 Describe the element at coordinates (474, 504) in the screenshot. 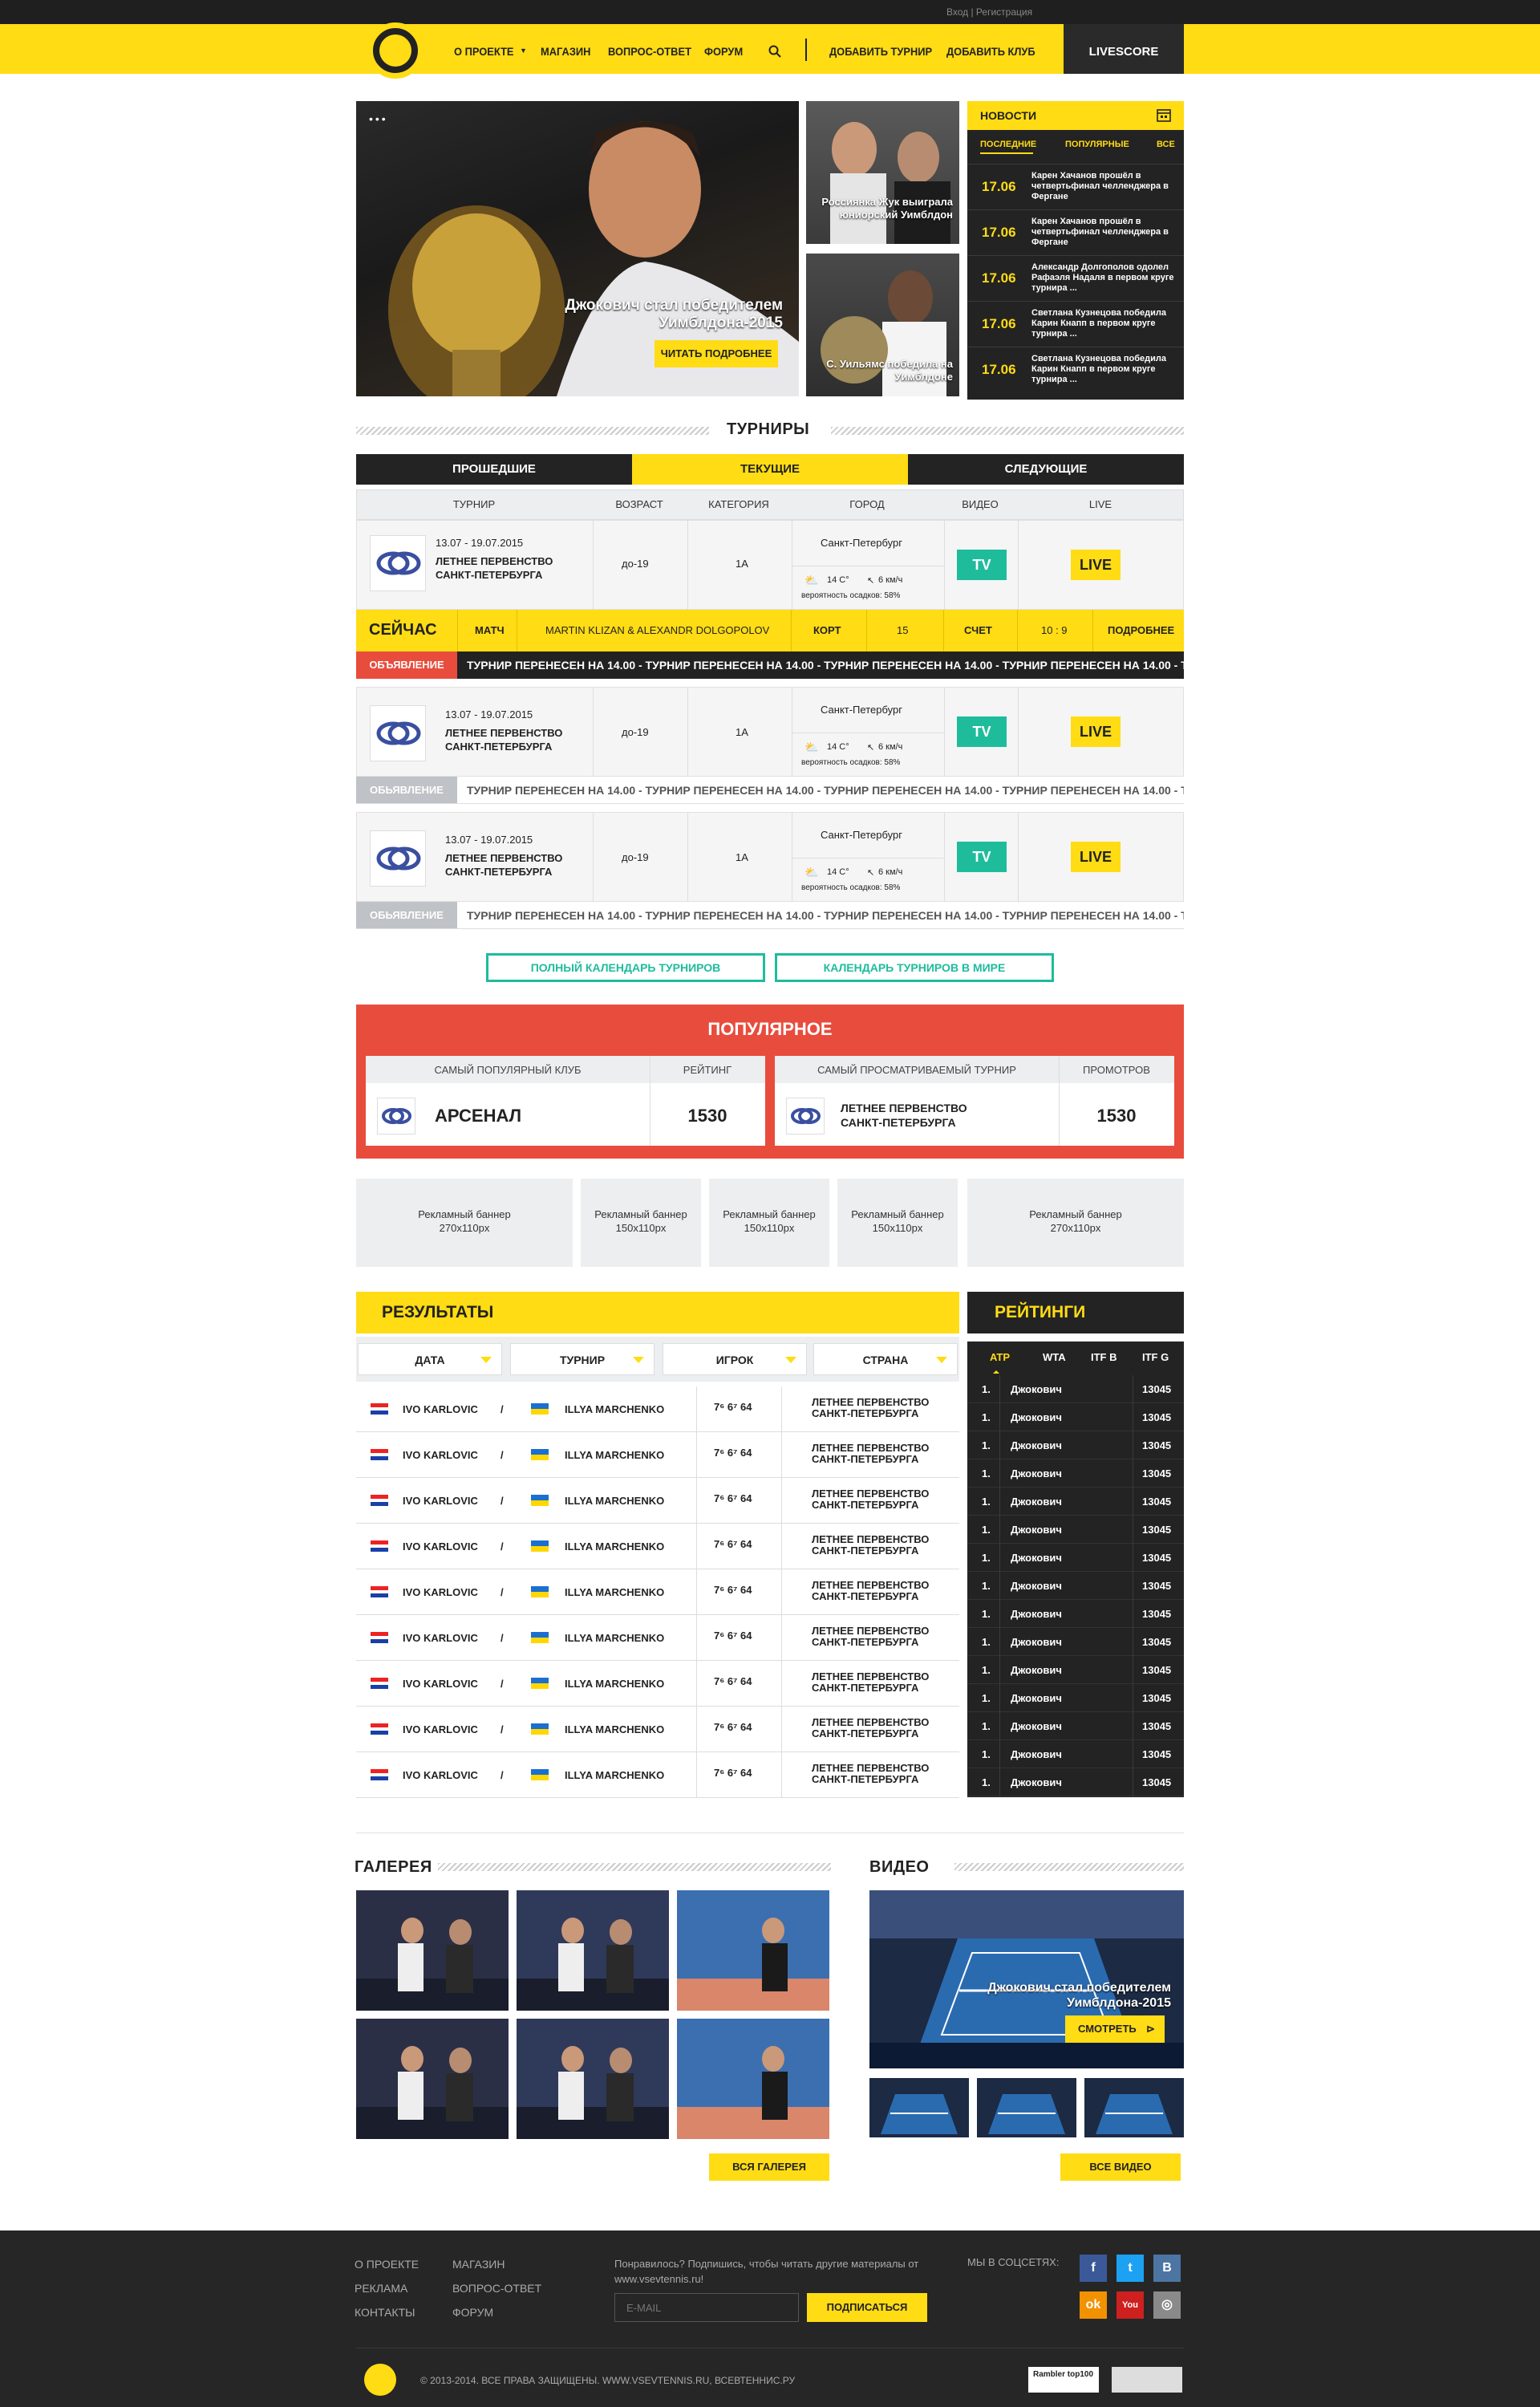

I see `col-tournament: ТУРНИР` at that location.